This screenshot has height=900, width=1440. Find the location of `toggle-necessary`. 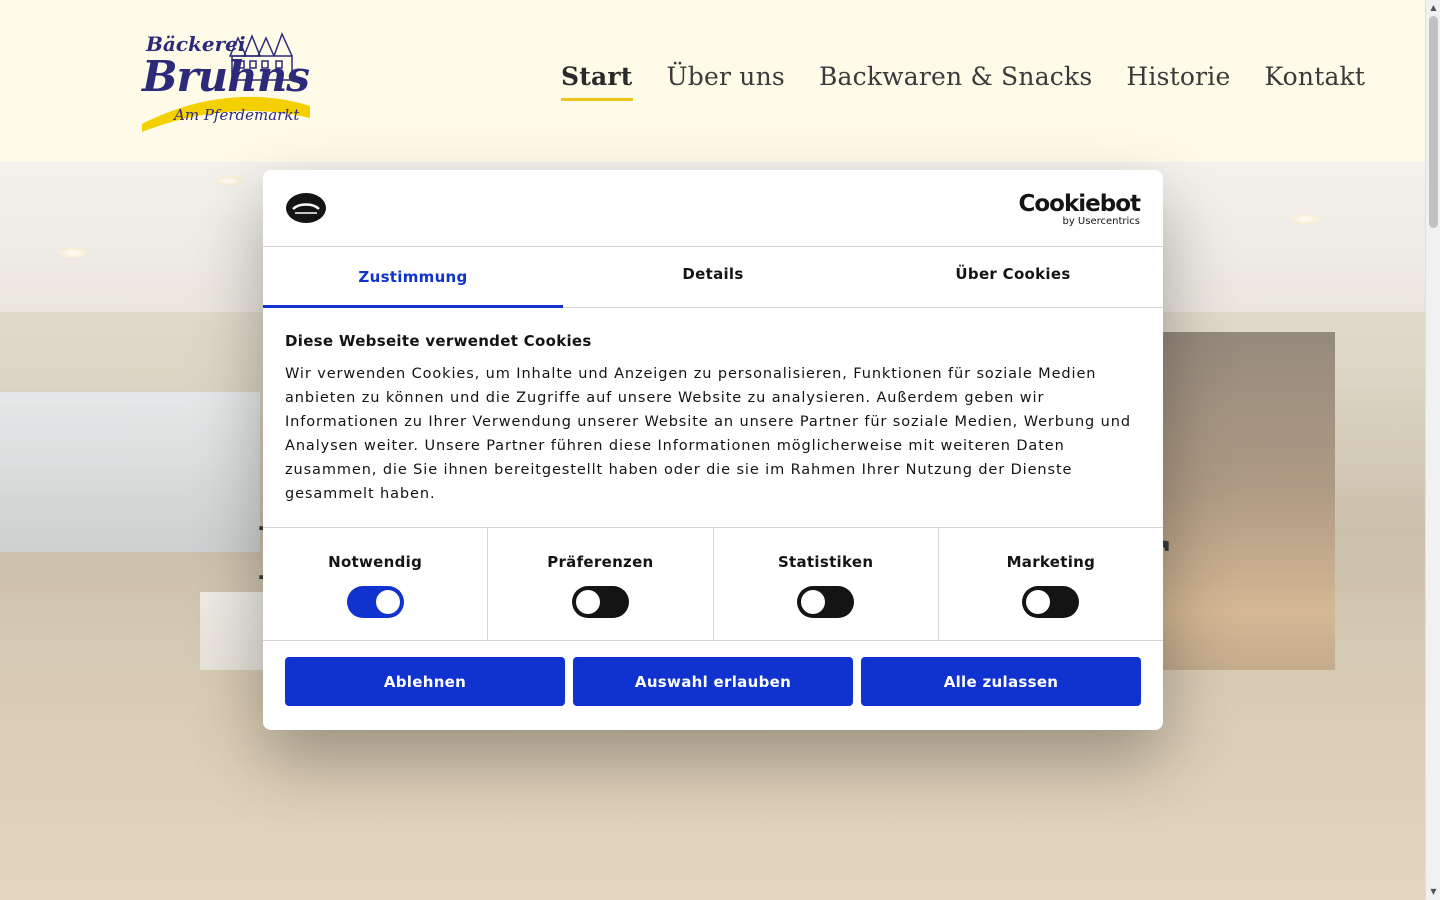

toggle-necessary is located at coordinates (375, 602).